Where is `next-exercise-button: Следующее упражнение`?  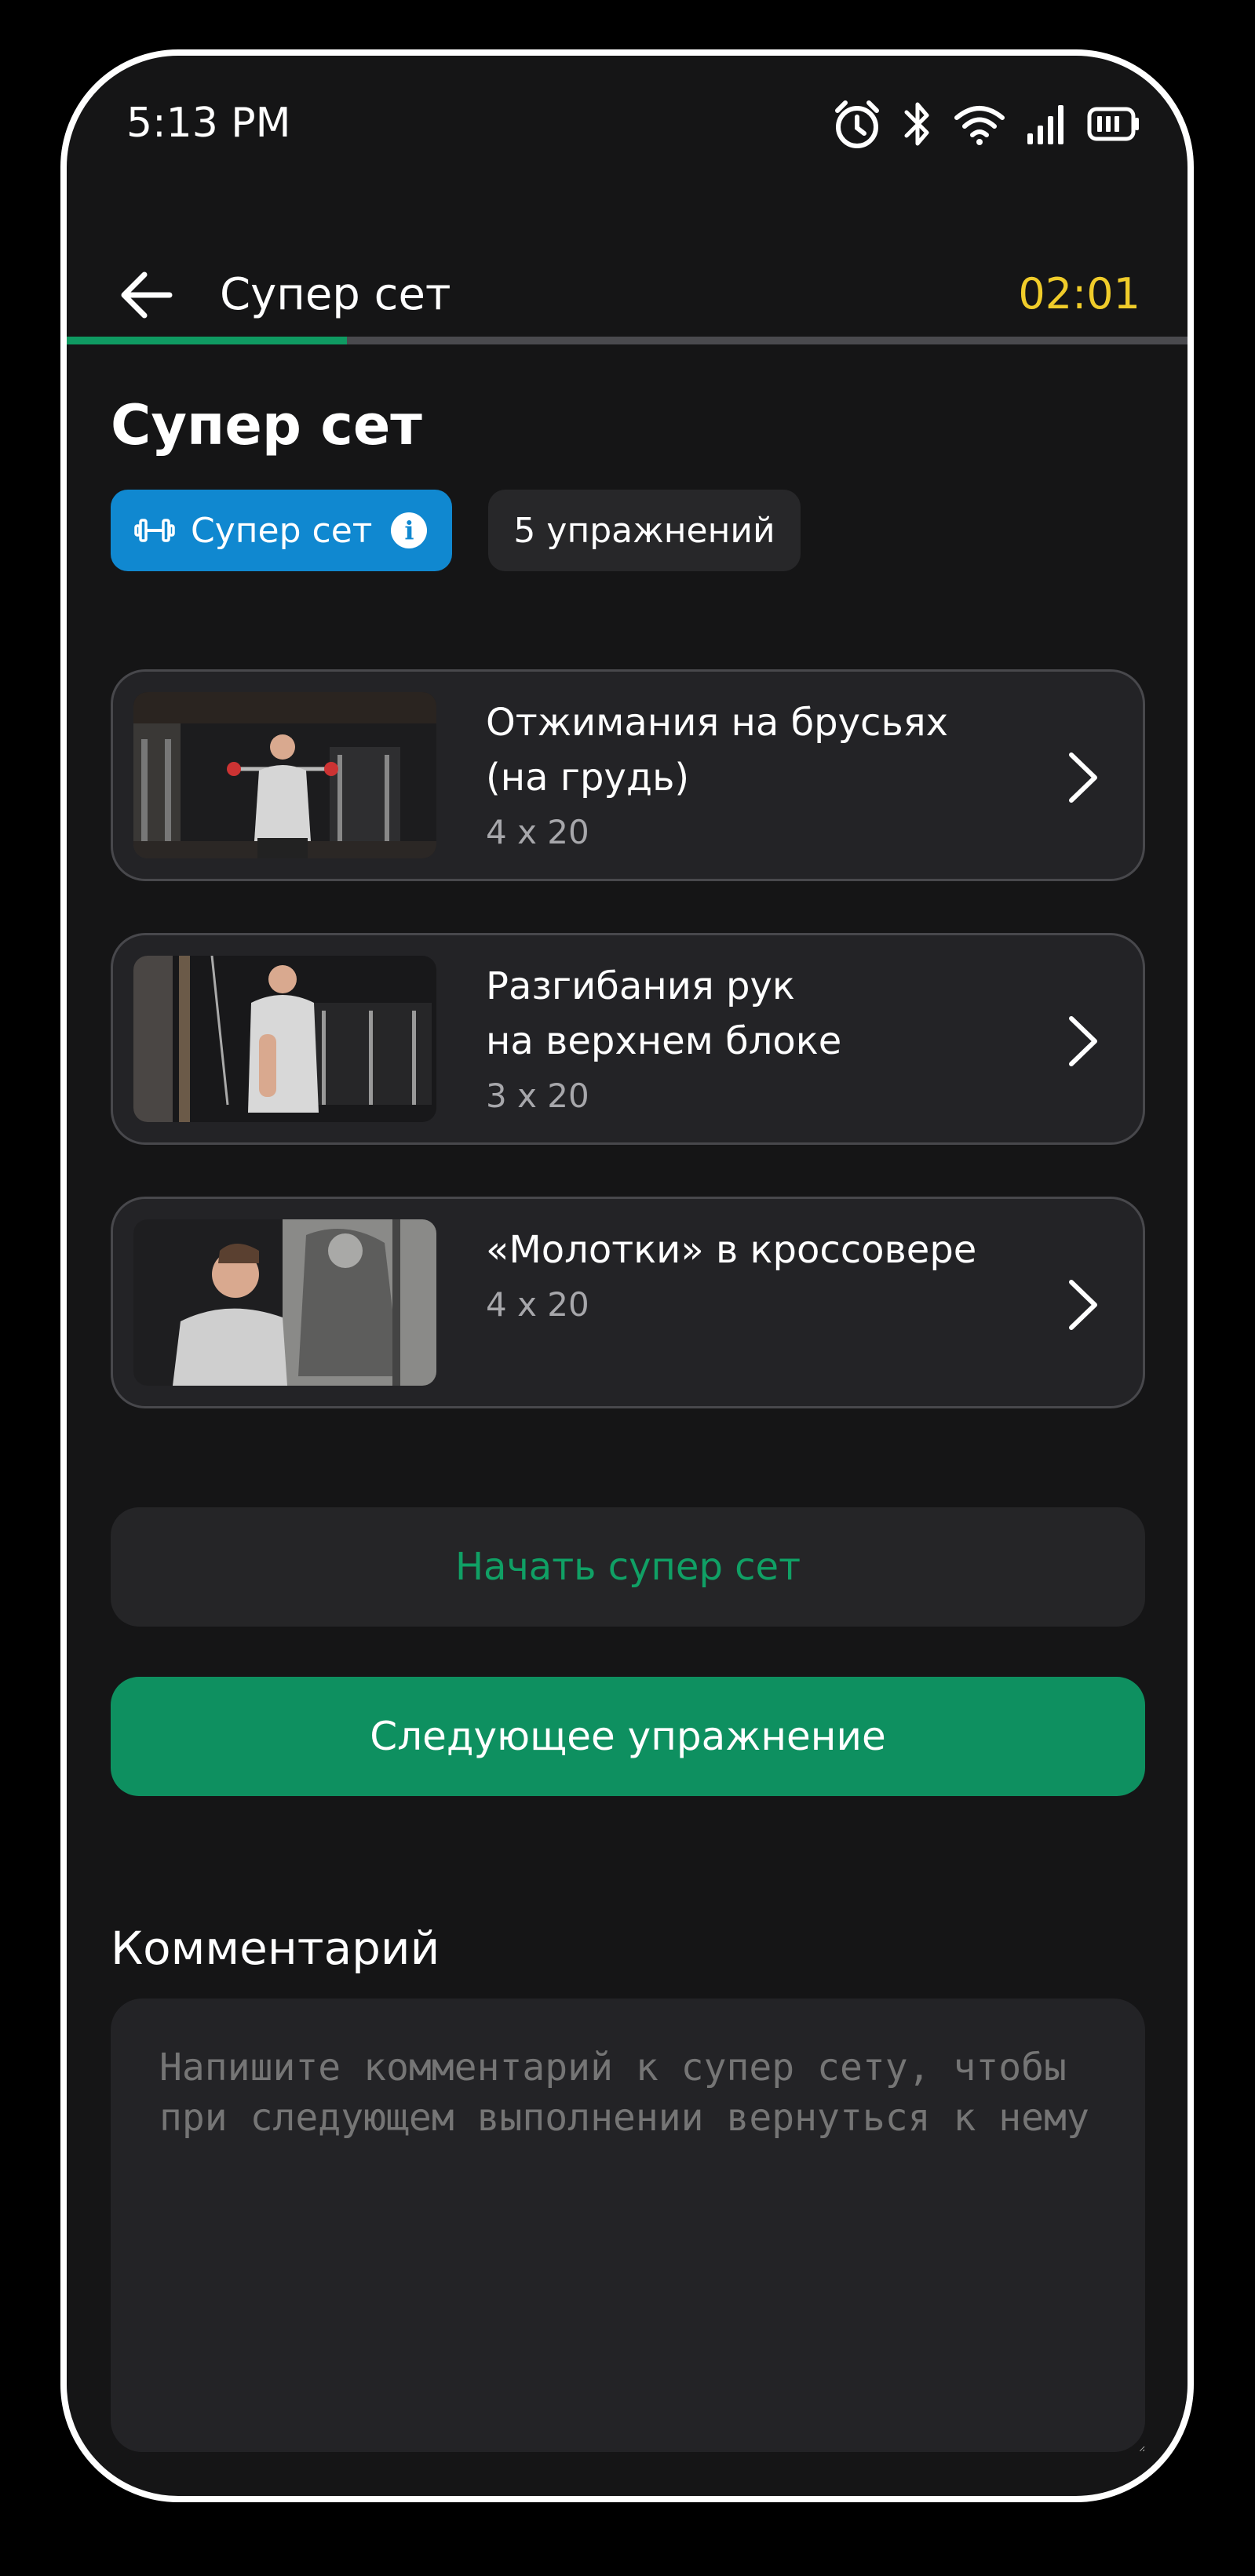 next-exercise-button: Следующее упражнение is located at coordinates (628, 1736).